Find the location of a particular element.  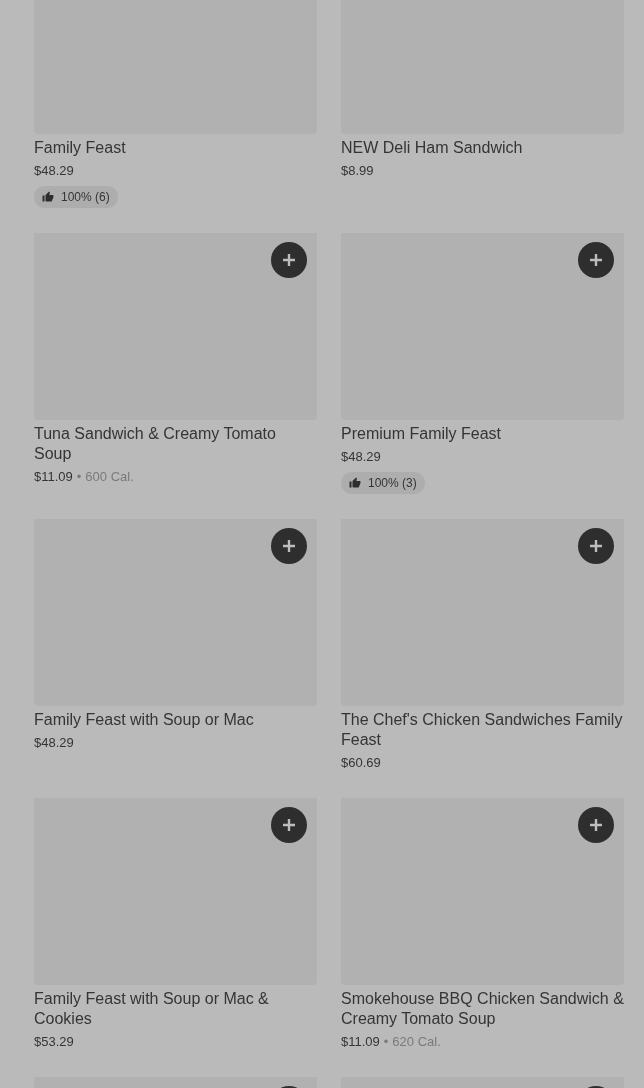

item-title: NEW Deli Ham Sandwich is located at coordinates (432, 148).